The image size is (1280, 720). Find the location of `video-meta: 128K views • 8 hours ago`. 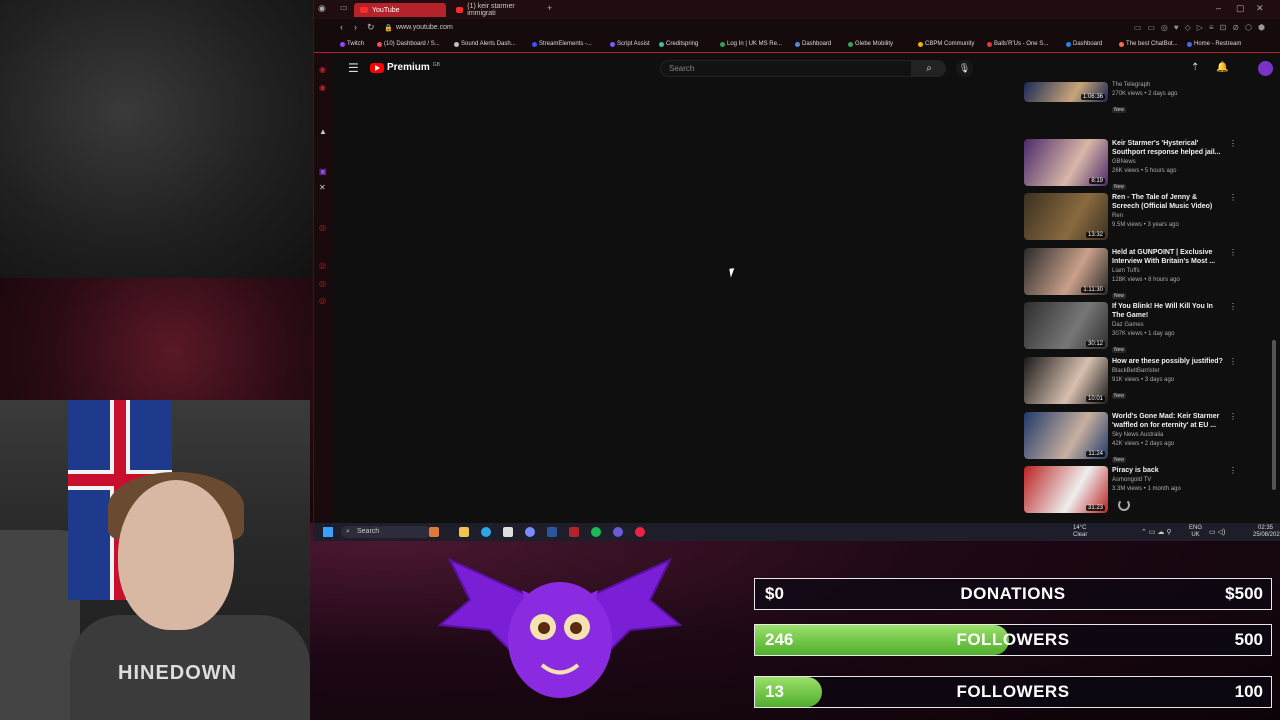

video-meta: 128K views • 8 hours ago is located at coordinates (1146, 279).